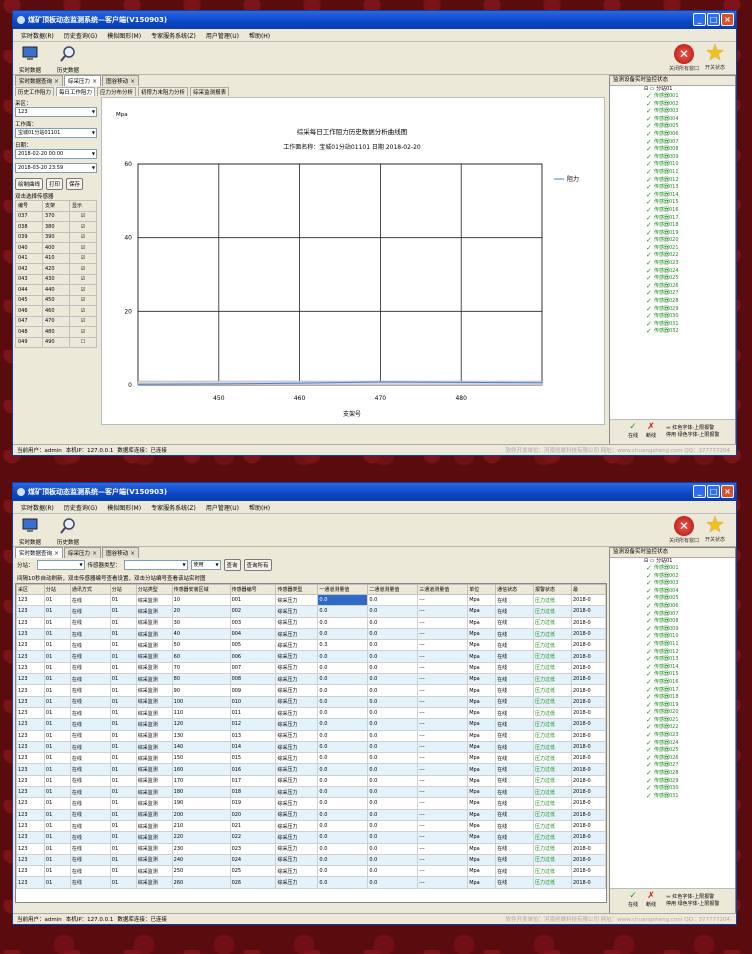  Describe the element at coordinates (672, 796) in the screenshot. I see `sensor-tree-item: ✓ 传感器031` at that location.